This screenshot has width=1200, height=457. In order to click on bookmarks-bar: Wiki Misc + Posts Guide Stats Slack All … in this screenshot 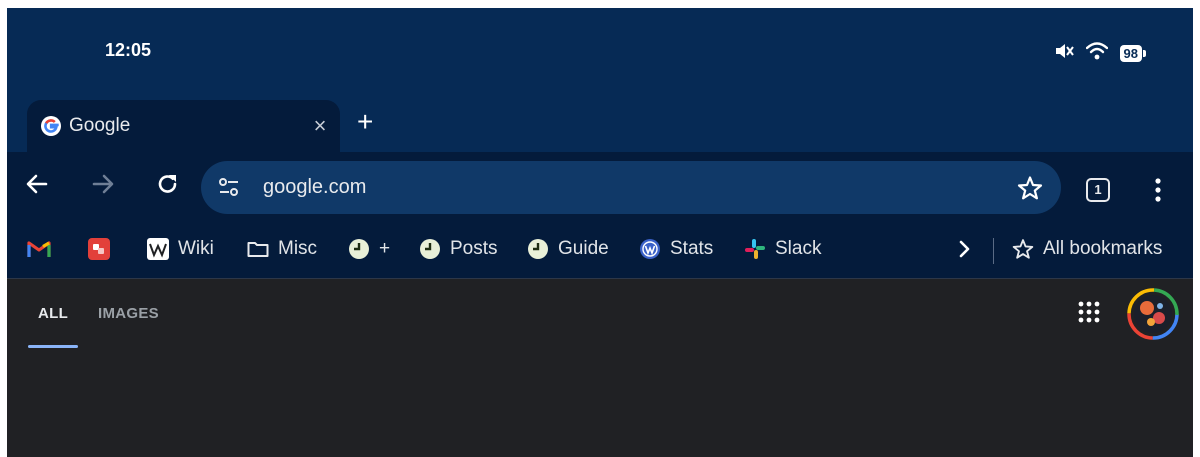, I will do `click(600, 249)`.